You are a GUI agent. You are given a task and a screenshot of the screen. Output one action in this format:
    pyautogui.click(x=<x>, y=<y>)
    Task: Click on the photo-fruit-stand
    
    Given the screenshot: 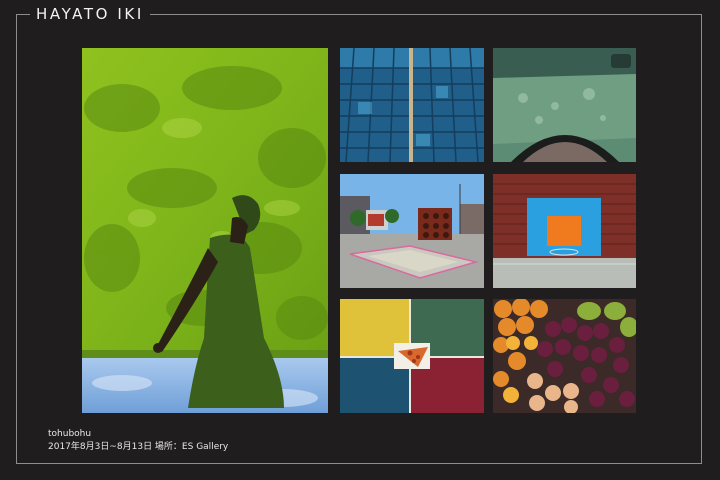 What is the action you would take?
    pyautogui.click(x=564, y=356)
    